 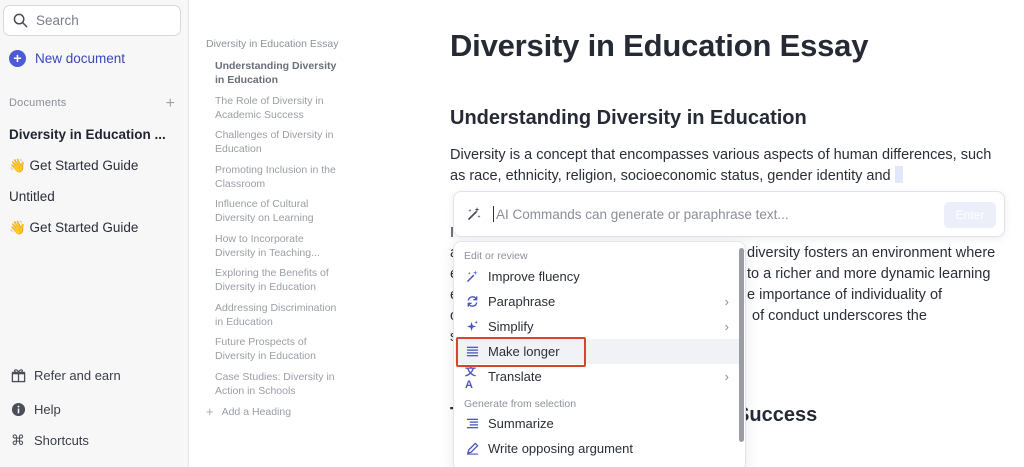 I want to click on shortcuts-label: Shortcuts, so click(x=61, y=440).